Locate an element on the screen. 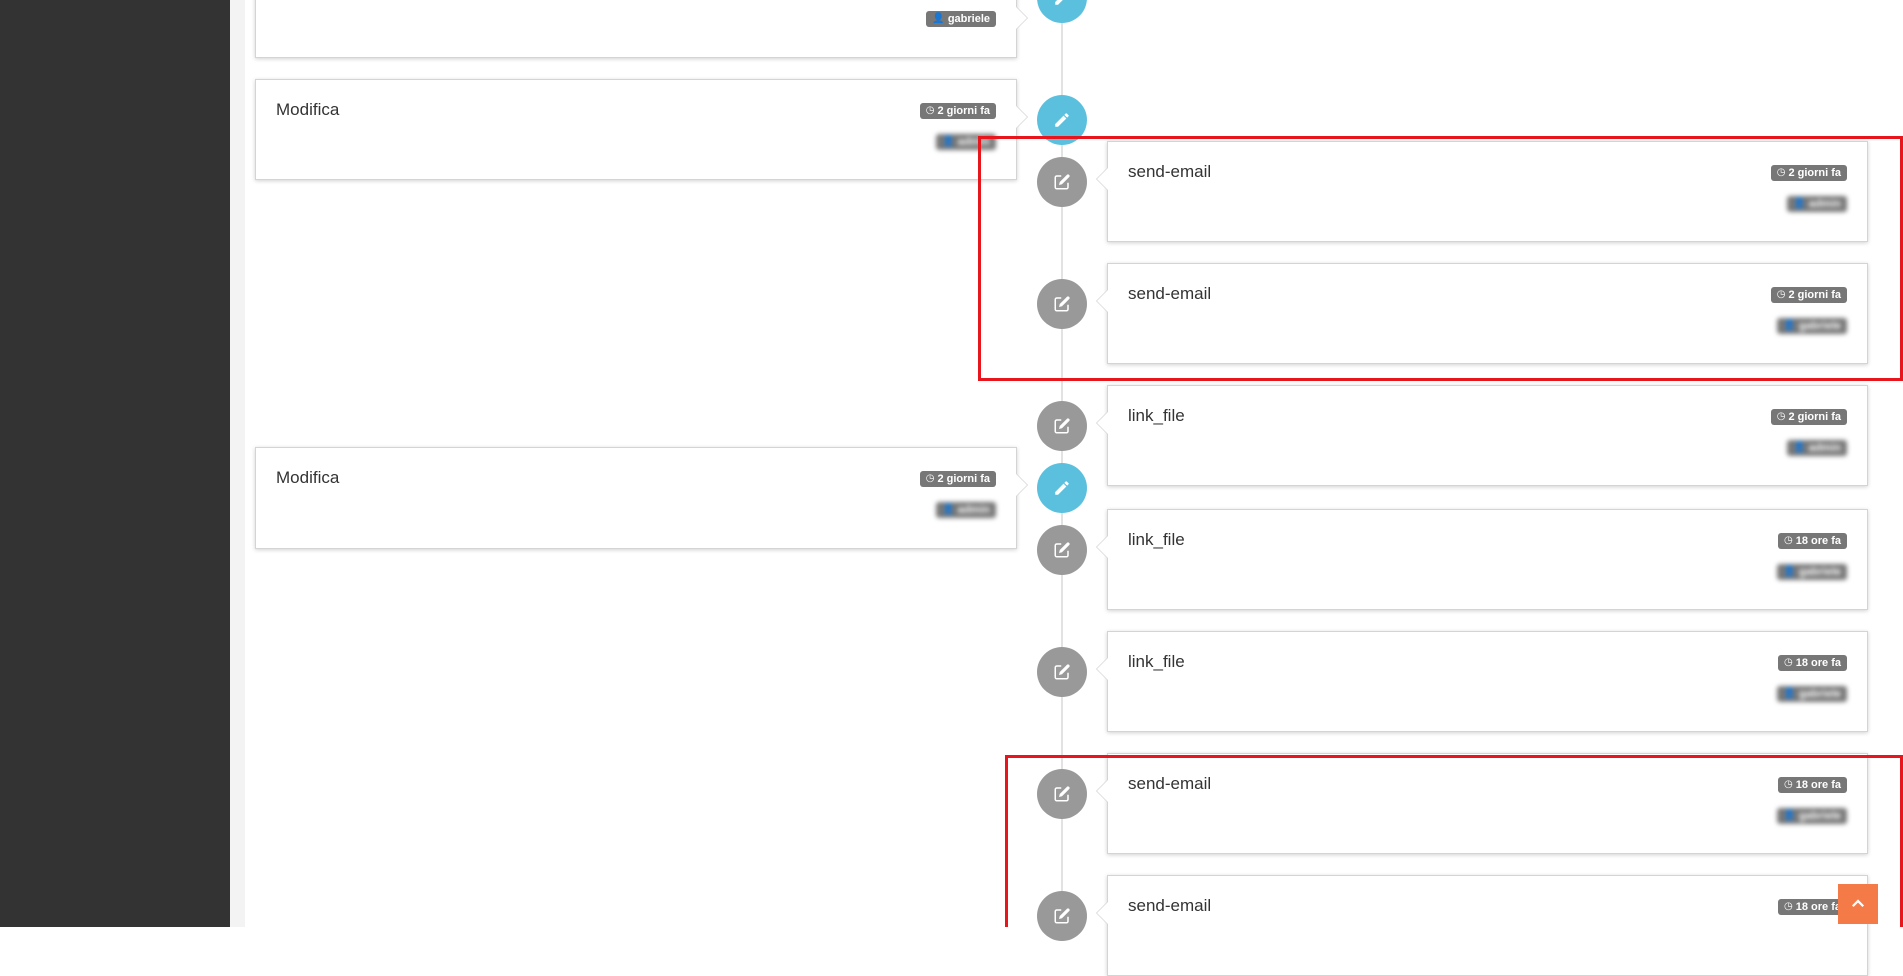  timeline-panel-right: send-email ◷ 2 giorni fa 👤 admin is located at coordinates (1482, 191).